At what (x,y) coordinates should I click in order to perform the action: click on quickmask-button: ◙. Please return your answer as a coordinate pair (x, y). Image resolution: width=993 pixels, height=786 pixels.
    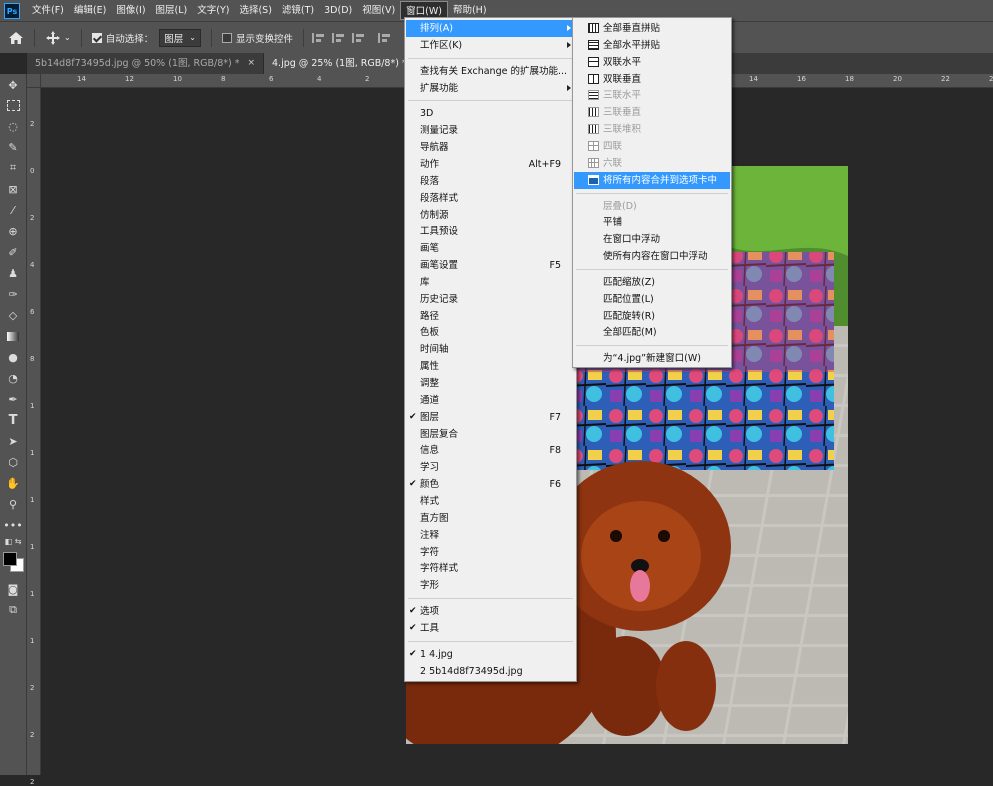
    Looking at the image, I should click on (13, 589).